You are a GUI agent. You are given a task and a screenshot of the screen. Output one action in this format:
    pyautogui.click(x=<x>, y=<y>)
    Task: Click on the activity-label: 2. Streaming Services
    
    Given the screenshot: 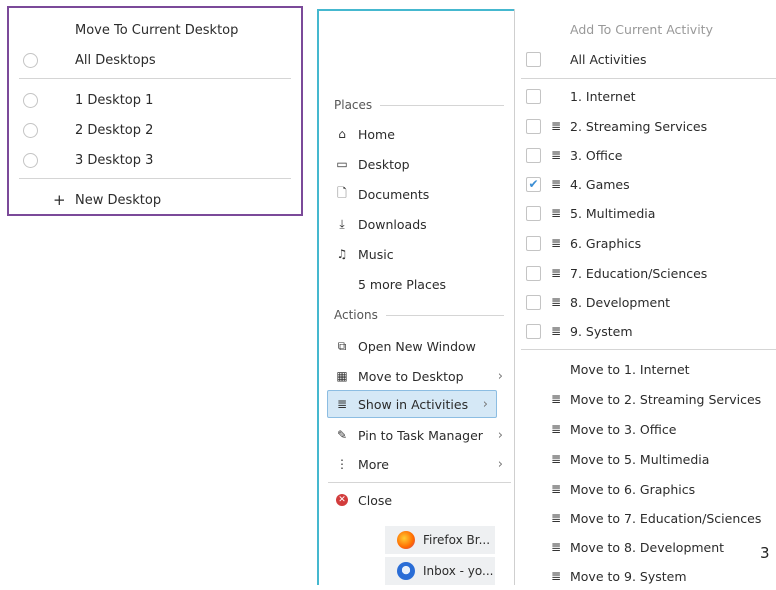 What is the action you would take?
    pyautogui.click(x=639, y=126)
    